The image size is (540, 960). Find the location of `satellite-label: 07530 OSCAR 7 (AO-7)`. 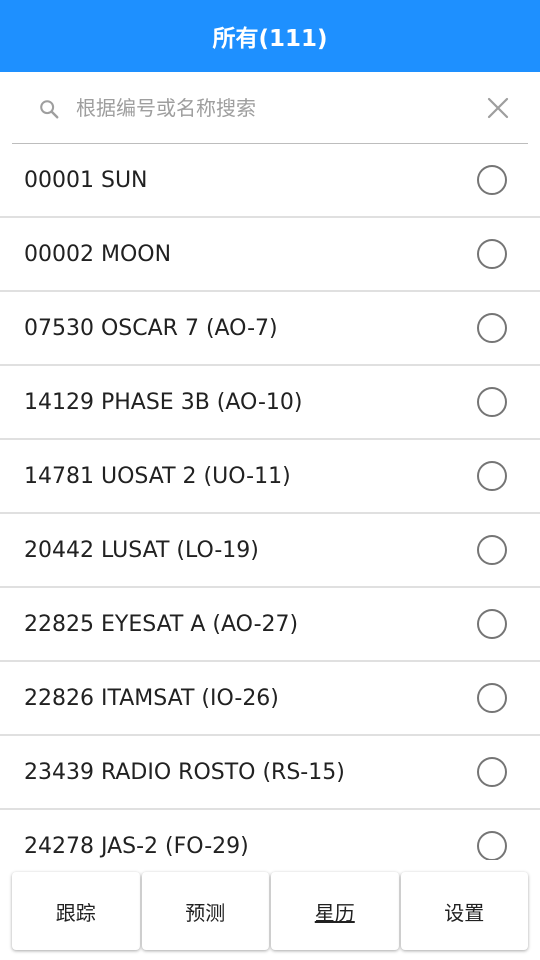

satellite-label: 07530 OSCAR 7 (AO-7) is located at coordinates (151, 328).